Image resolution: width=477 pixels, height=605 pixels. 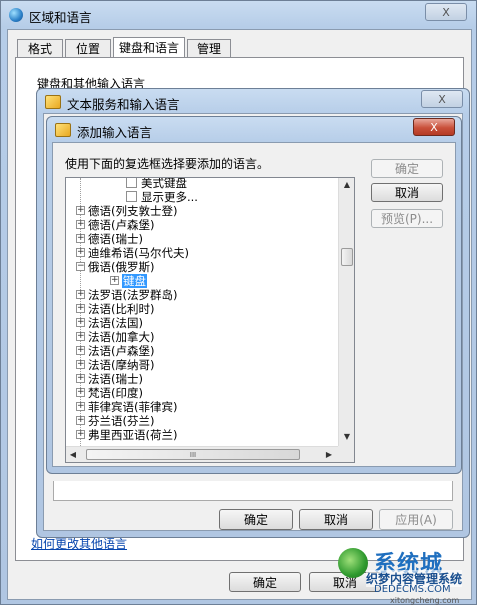 What do you see at coordinates (115, 323) in the screenshot?
I see `tree-row-label: 法语(法国)` at bounding box center [115, 323].